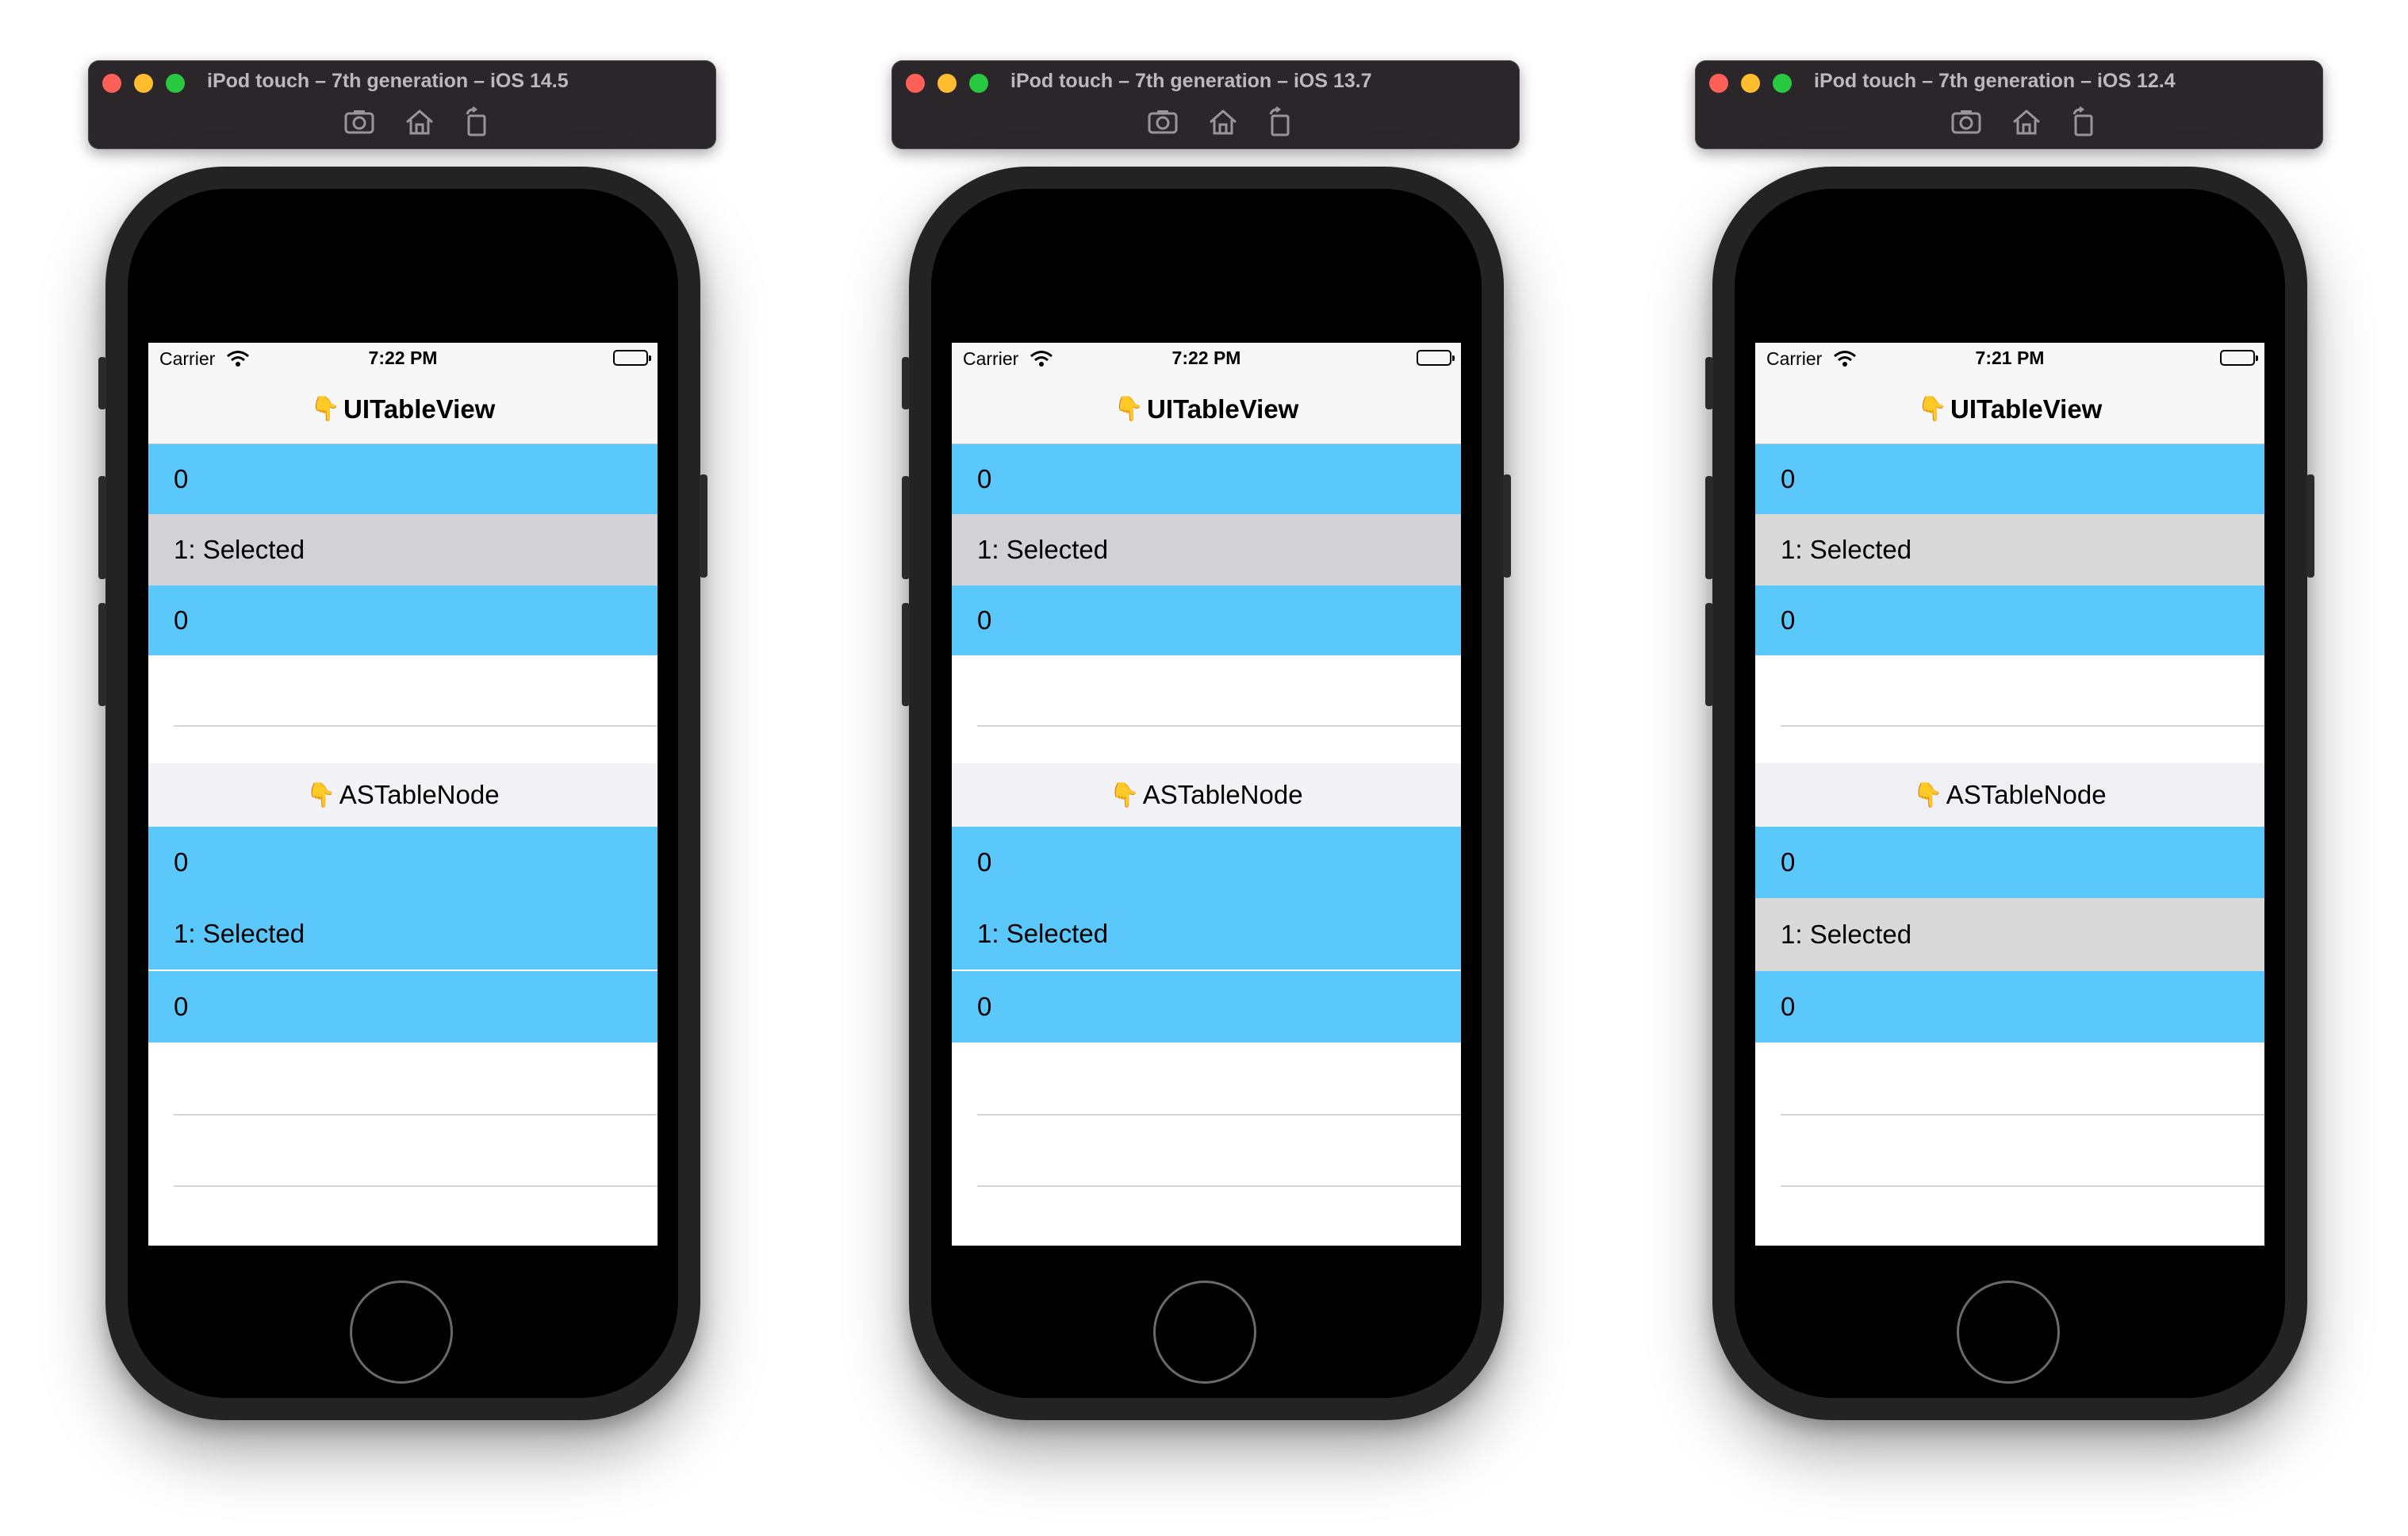  I want to click on simulator-toolbar: iPod touch – 7th generation – iOS 12.4, so click(2009, 105).